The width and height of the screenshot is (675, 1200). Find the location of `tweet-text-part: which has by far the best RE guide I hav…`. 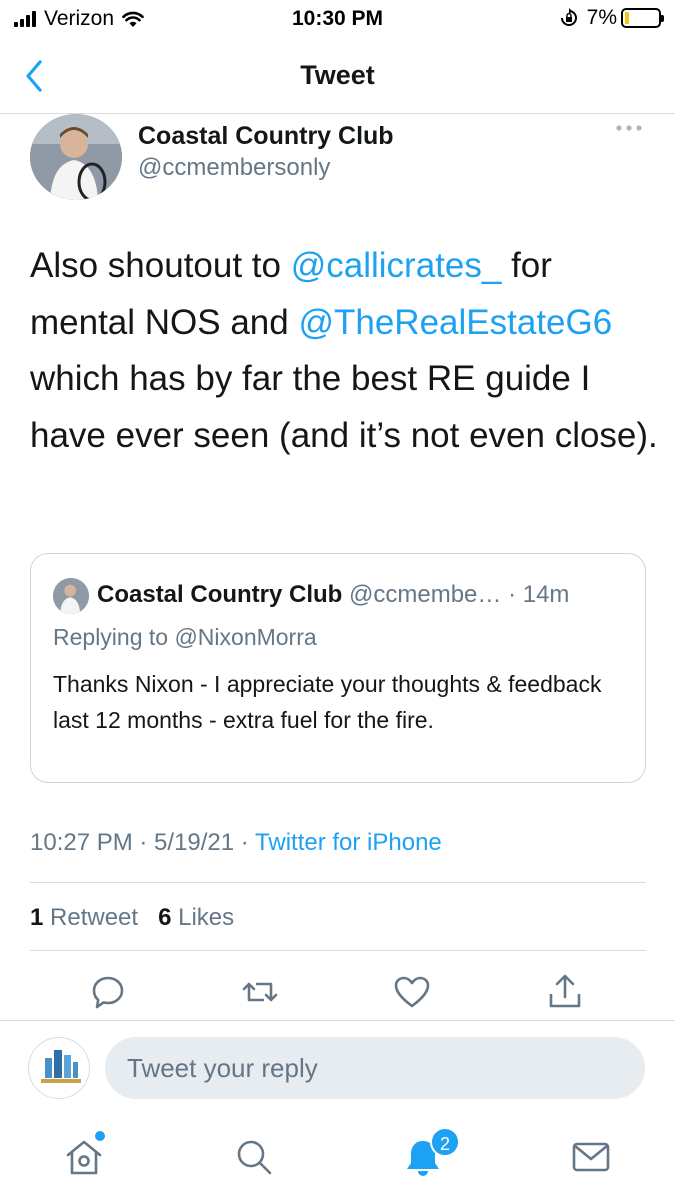

tweet-text-part: which has by far the best RE guide I hav… is located at coordinates (344, 407).